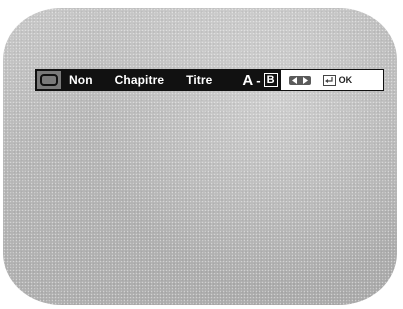 This screenshot has width=403, height=309. I want to click on key-hint-panel: OK, so click(332, 80).